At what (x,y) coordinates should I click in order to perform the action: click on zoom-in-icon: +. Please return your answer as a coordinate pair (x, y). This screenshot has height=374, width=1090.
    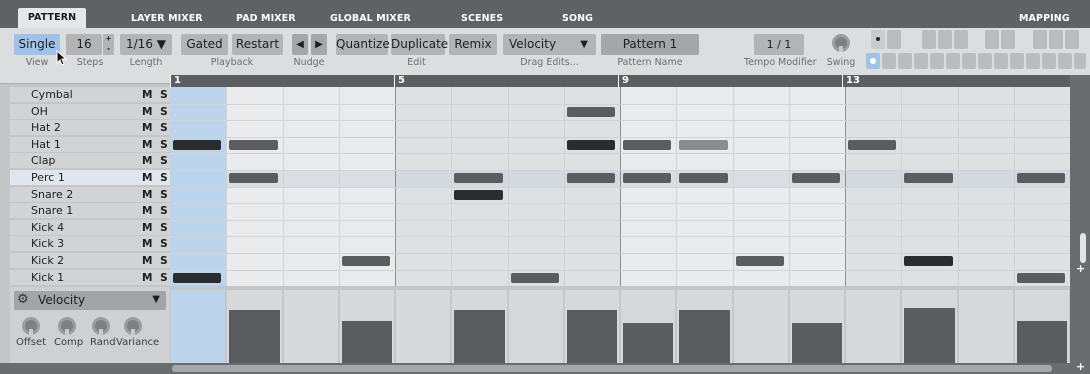
    Looking at the image, I should click on (1080, 268).